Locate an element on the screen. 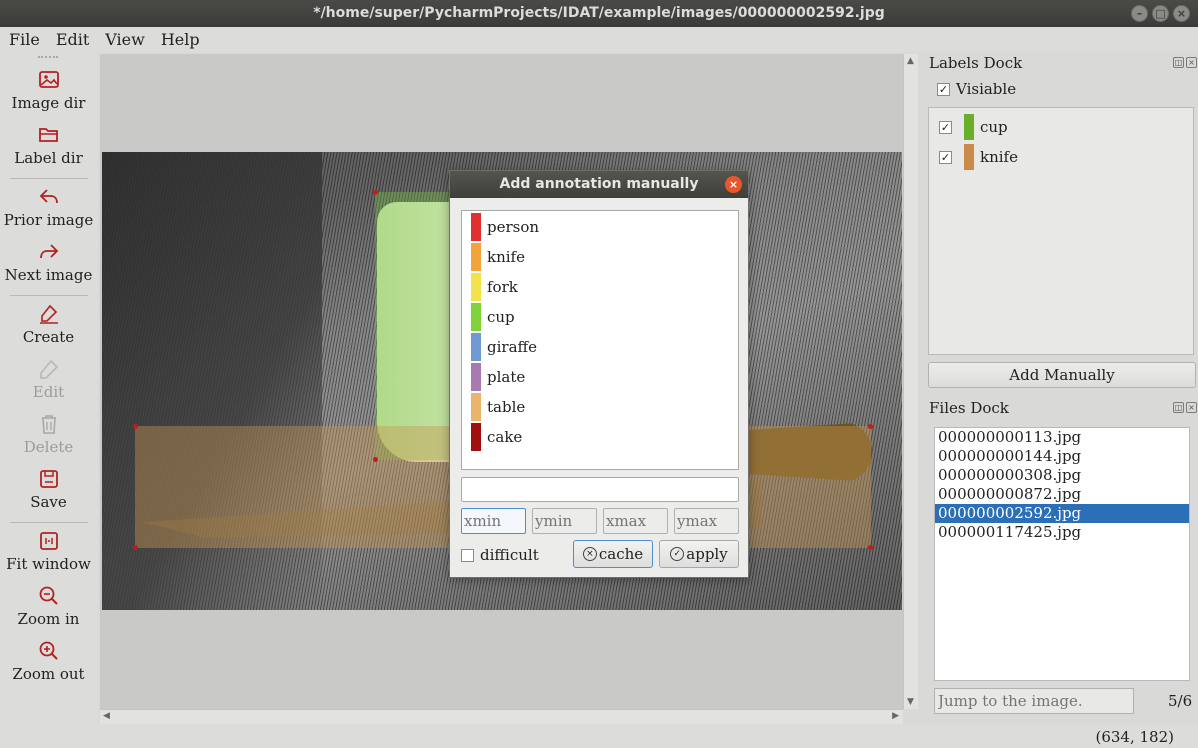  save-button: Save is located at coordinates (48, 489).